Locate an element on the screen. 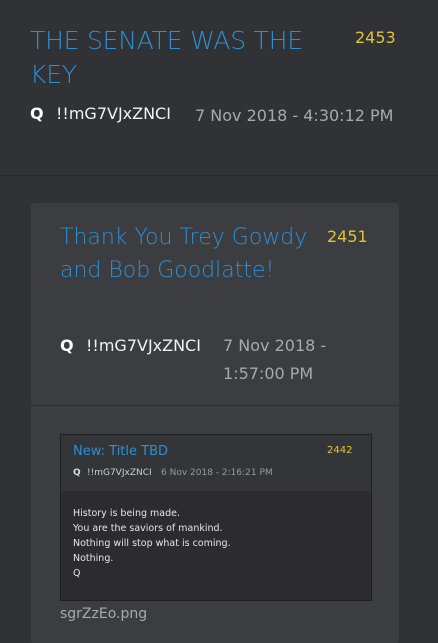 This screenshot has height=643, width=438. embedded-post-author: Q is located at coordinates (77, 473).